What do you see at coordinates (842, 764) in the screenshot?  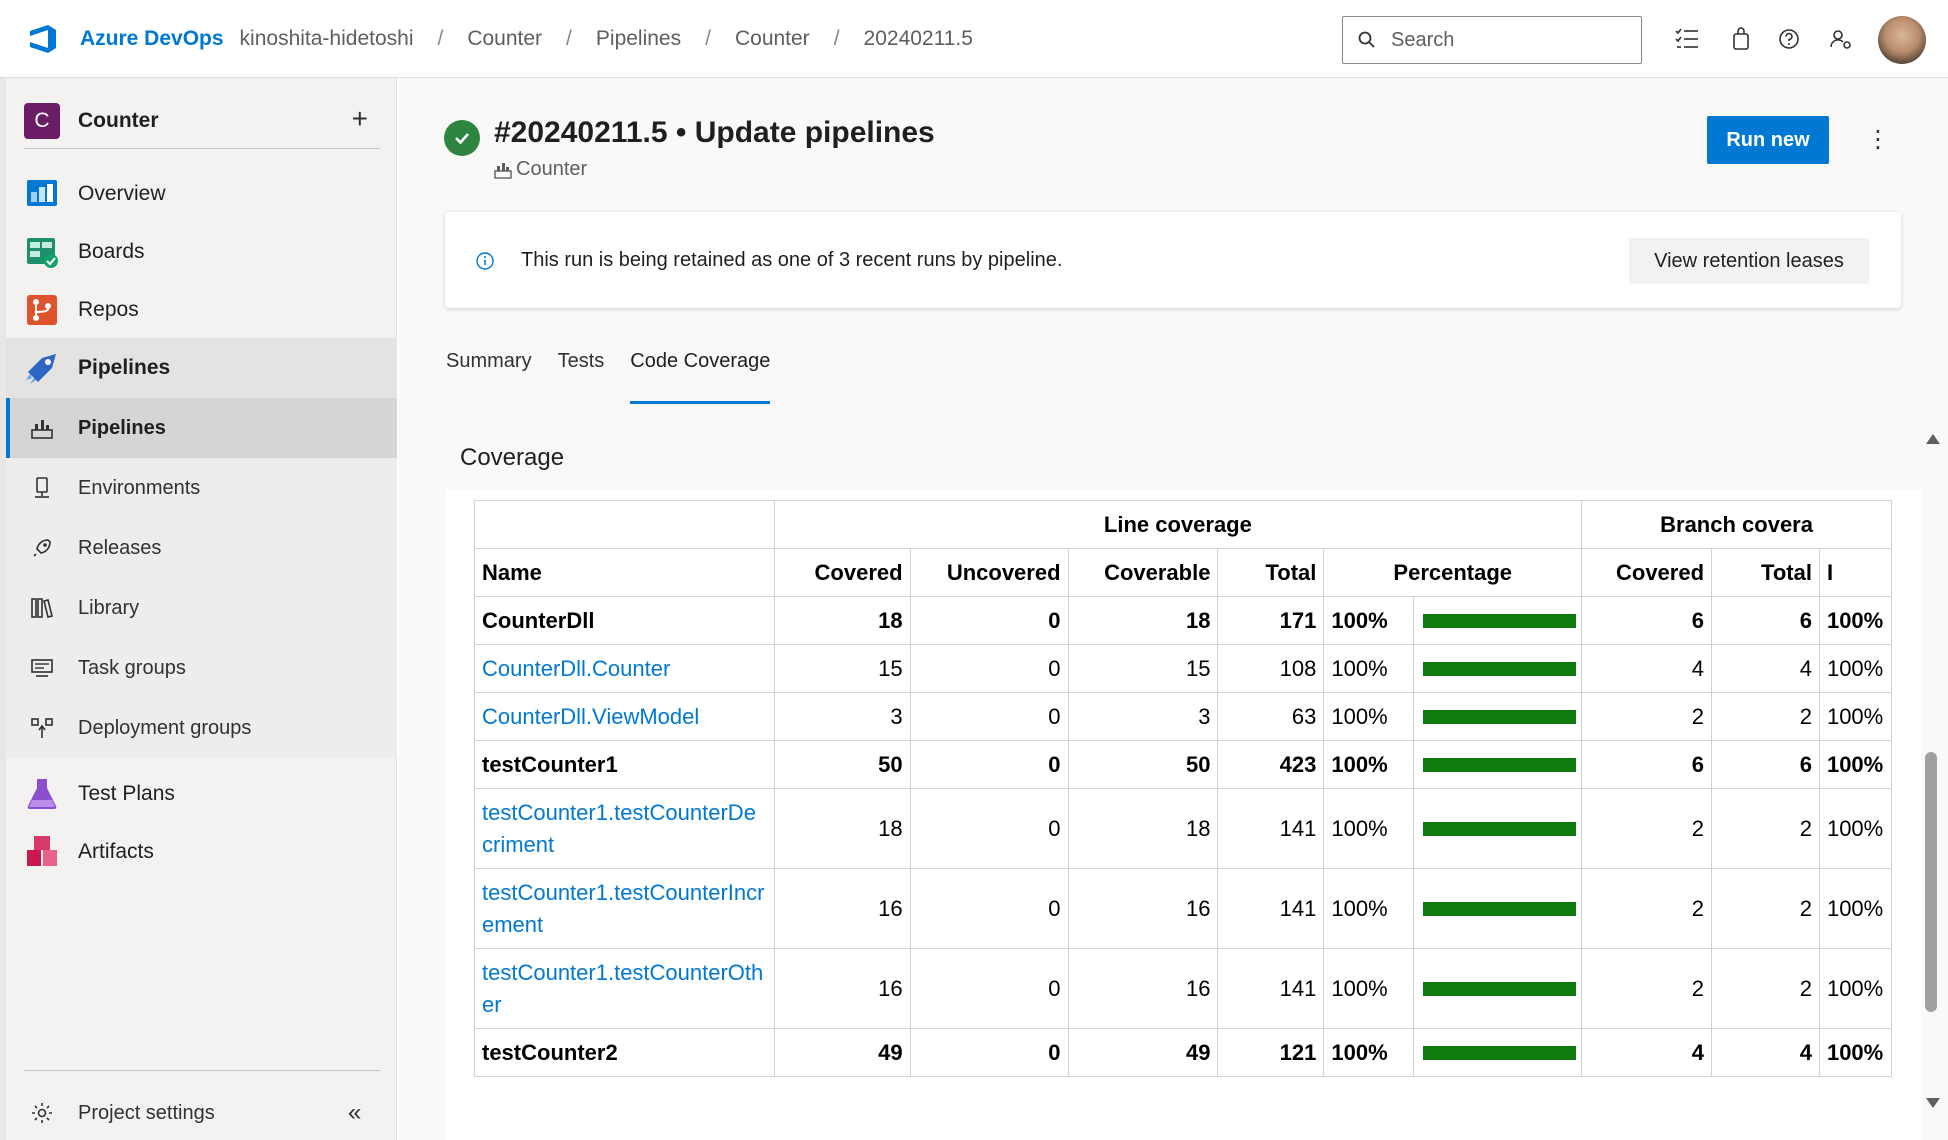 I see `line-covered-cell: 50` at bounding box center [842, 764].